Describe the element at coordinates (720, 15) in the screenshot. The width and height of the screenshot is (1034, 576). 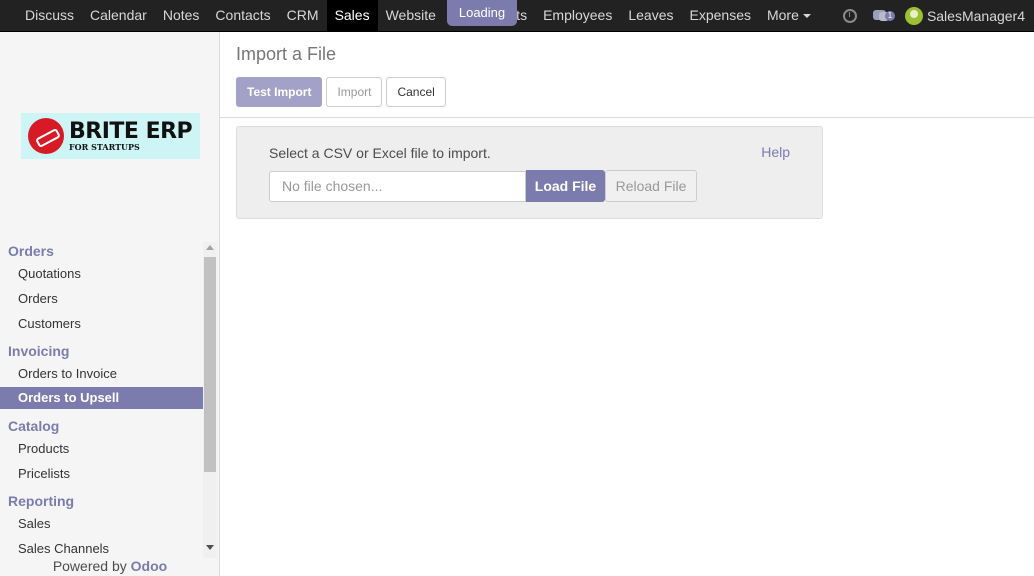
I see `nav-expenses: Expenses` at that location.